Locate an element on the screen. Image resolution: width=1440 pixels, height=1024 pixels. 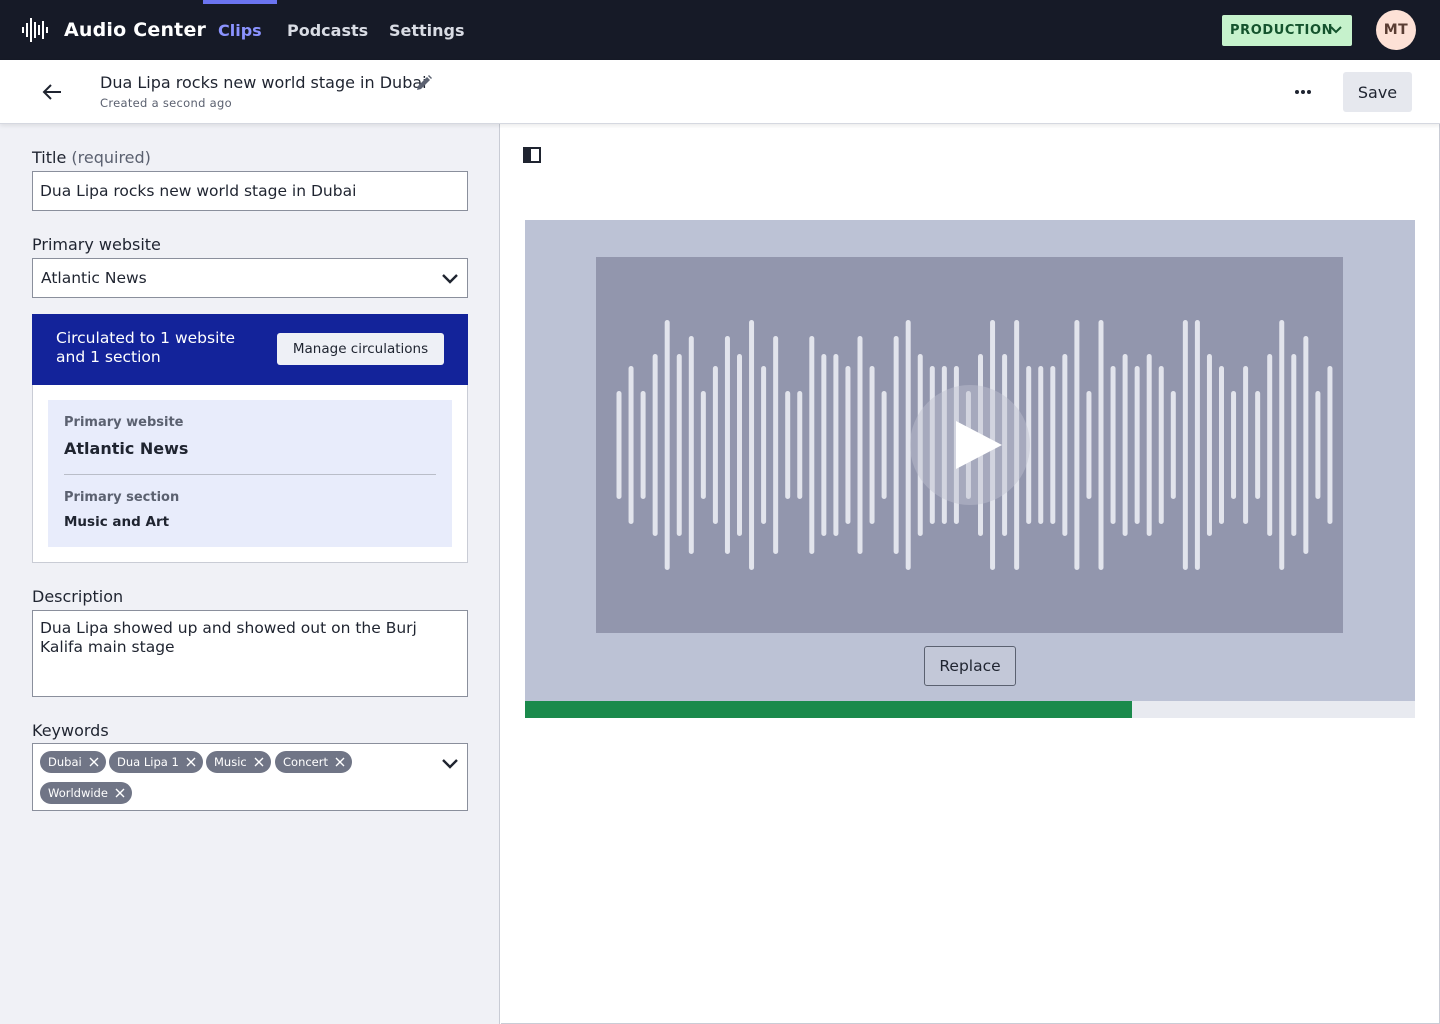
keywords-input: Dubai Dua Lipa 1 Music Concert Worldwide is located at coordinates (250, 777).